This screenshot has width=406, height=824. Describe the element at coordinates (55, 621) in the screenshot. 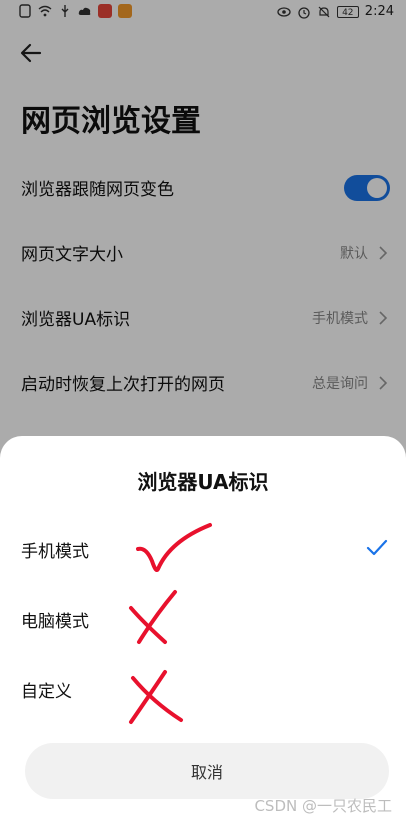

I see `option-label: 电脑模式` at that location.